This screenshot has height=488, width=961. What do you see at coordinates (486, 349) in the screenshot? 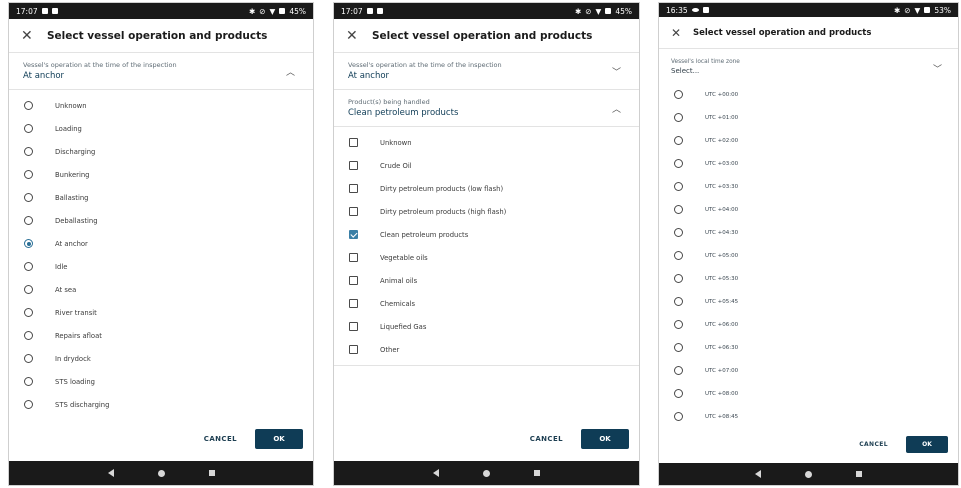
I see `option-row: Other` at bounding box center [486, 349].